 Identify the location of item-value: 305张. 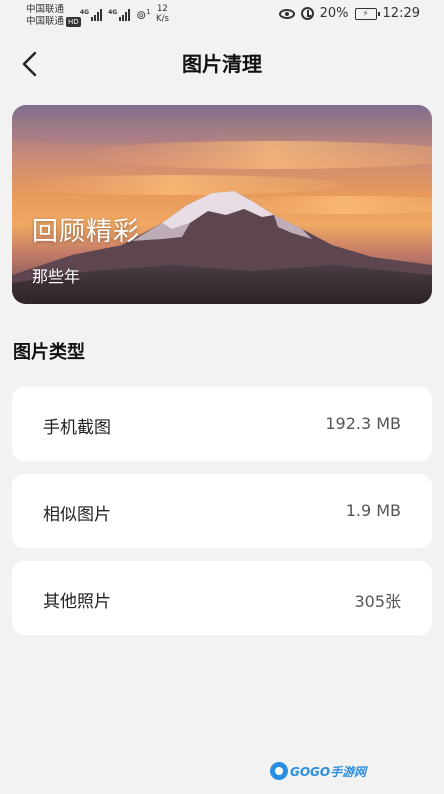
(377, 601).